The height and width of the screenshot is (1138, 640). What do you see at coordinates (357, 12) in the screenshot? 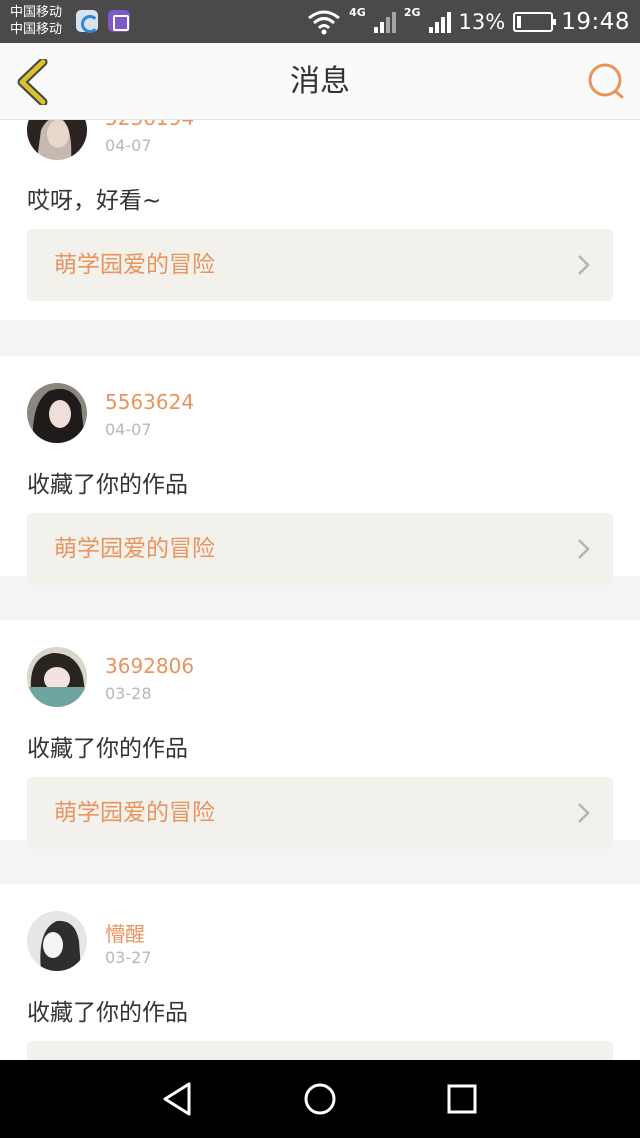
I see `network-type-1: 4G` at bounding box center [357, 12].